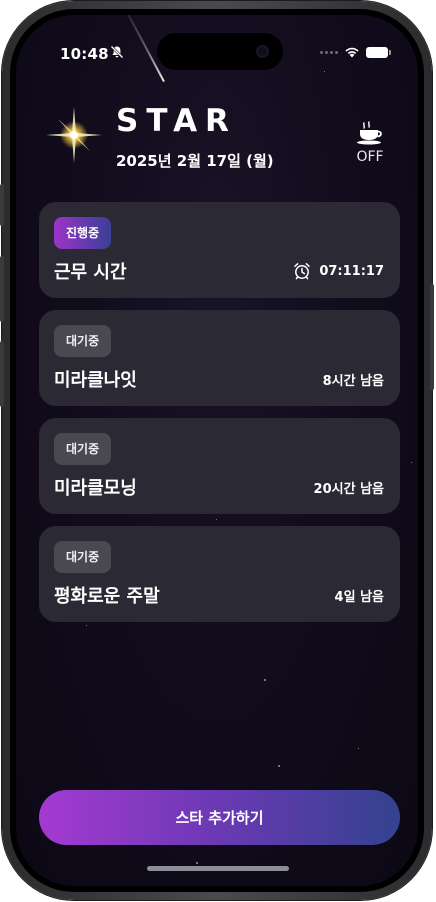 Image resolution: width=436 pixels, height=902 pixels. Describe the element at coordinates (262, 51) in the screenshot. I see `front-camera` at that location.